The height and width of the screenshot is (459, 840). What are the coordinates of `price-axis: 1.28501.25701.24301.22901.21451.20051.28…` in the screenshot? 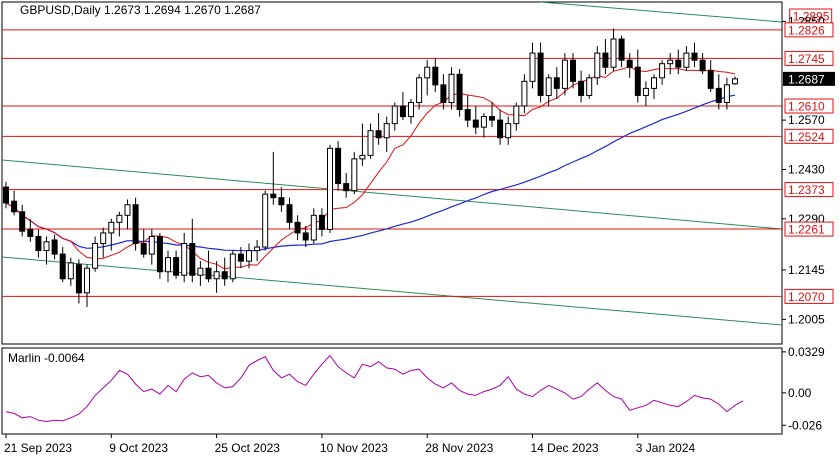 It's located at (808, 223).